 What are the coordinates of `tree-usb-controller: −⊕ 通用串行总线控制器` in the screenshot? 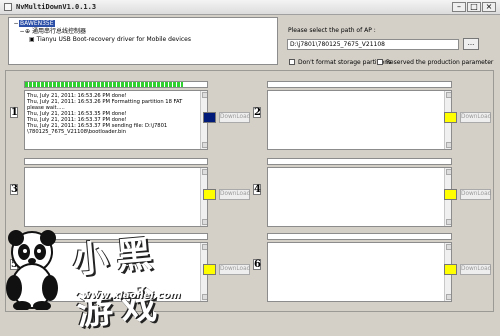 It's located at (52, 32).